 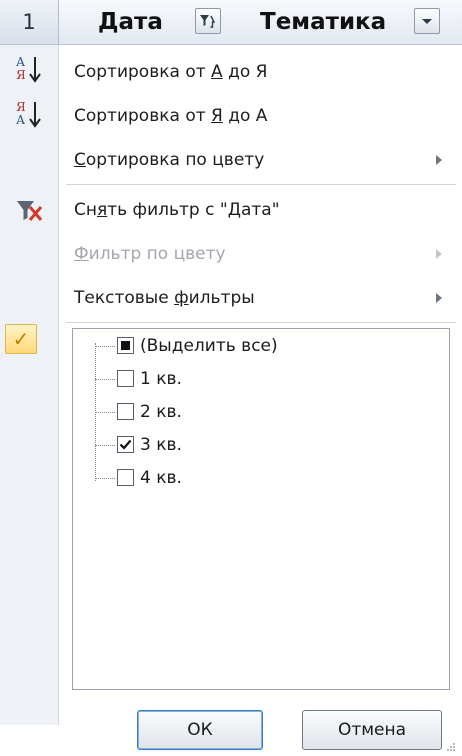 I want to click on menu-text-filters: Текстовые фильтры, so click(x=260, y=298).